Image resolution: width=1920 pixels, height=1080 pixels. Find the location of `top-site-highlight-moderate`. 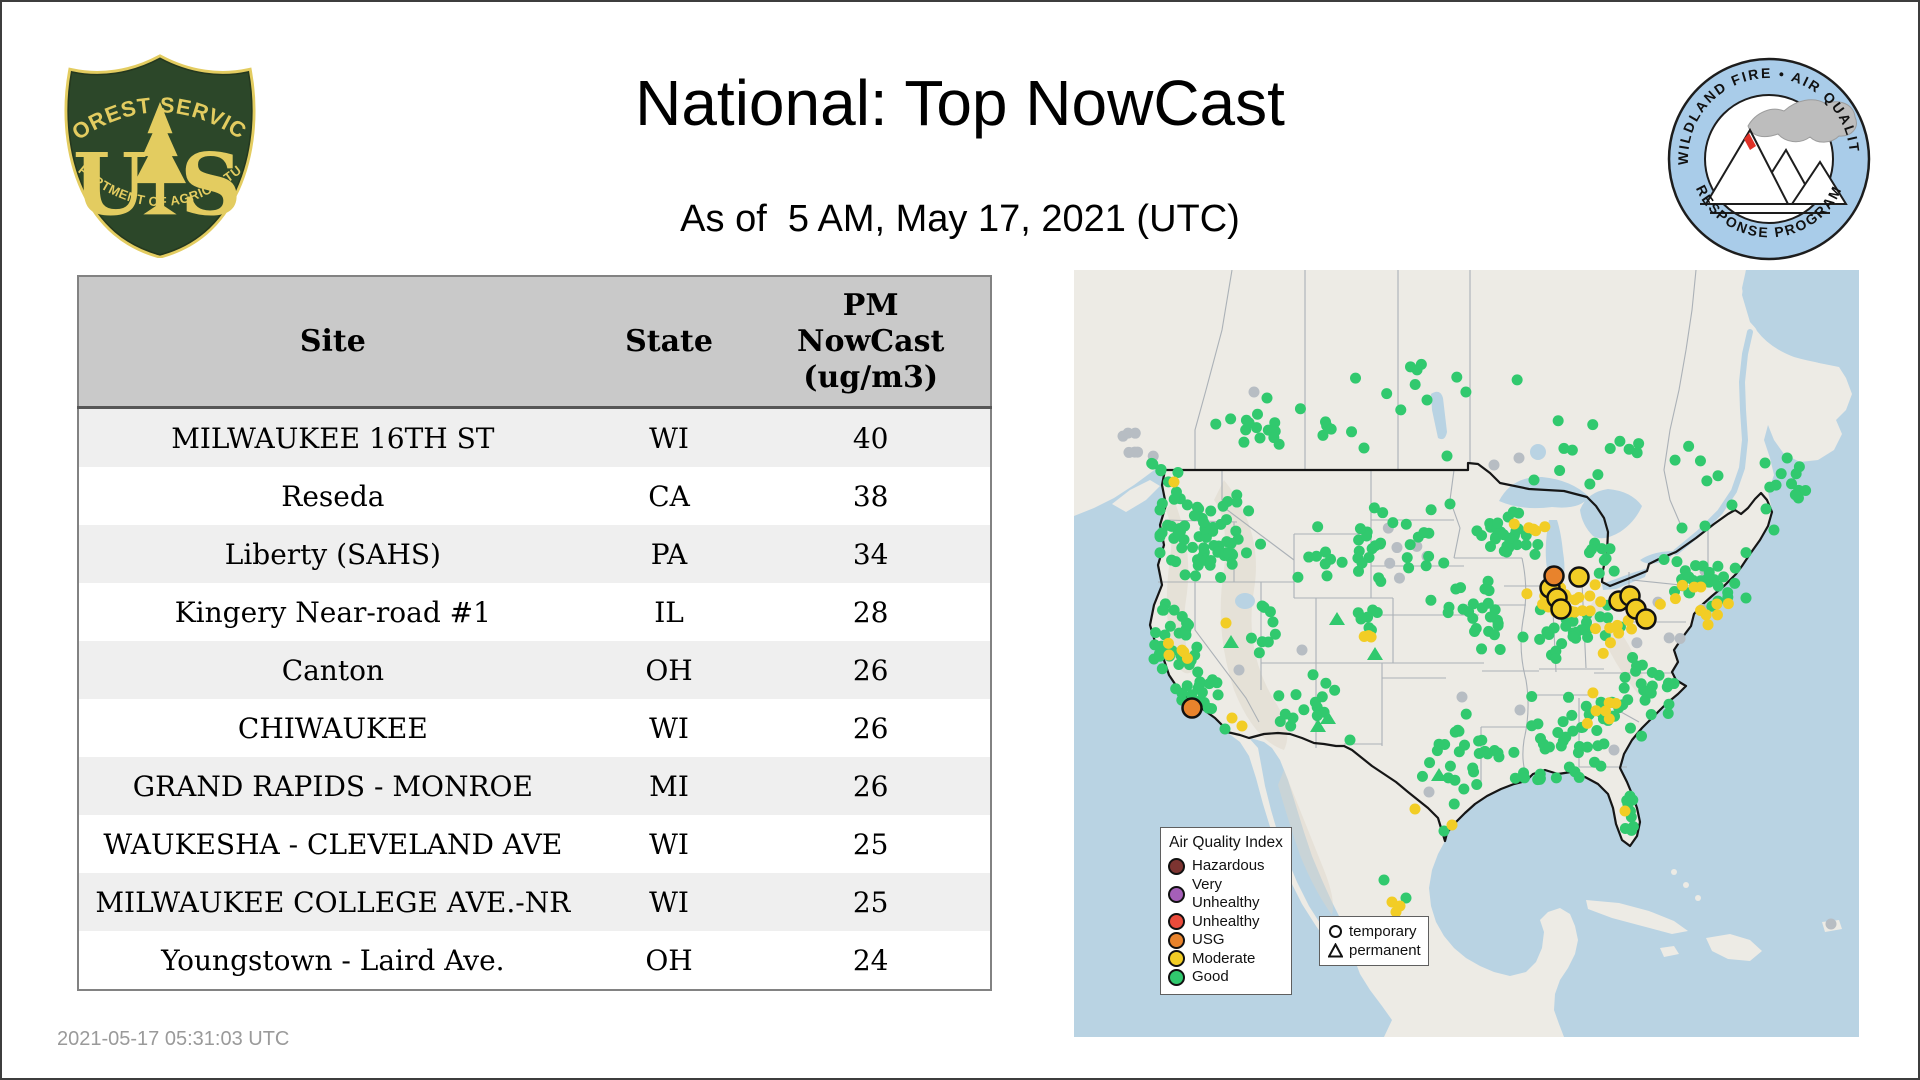

top-site-highlight-moderate is located at coordinates (1646, 619).